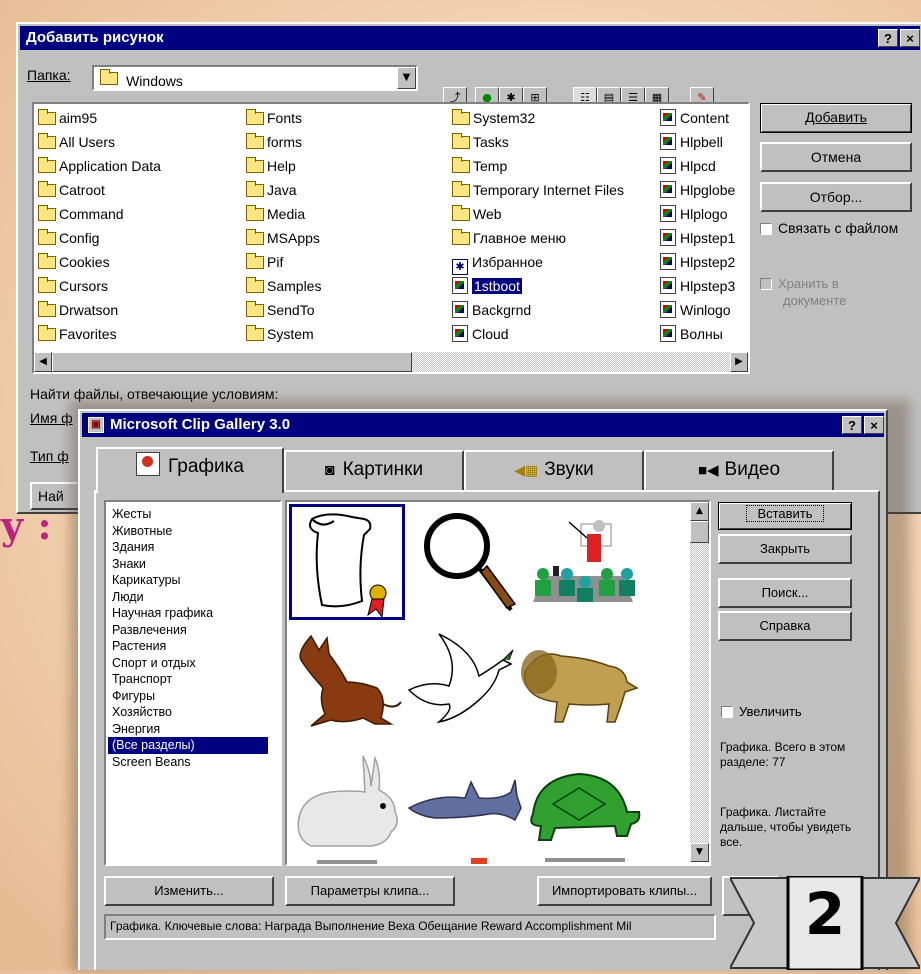 The height and width of the screenshot is (974, 921). I want to click on file-list-item: Hlplogo, so click(693, 214).